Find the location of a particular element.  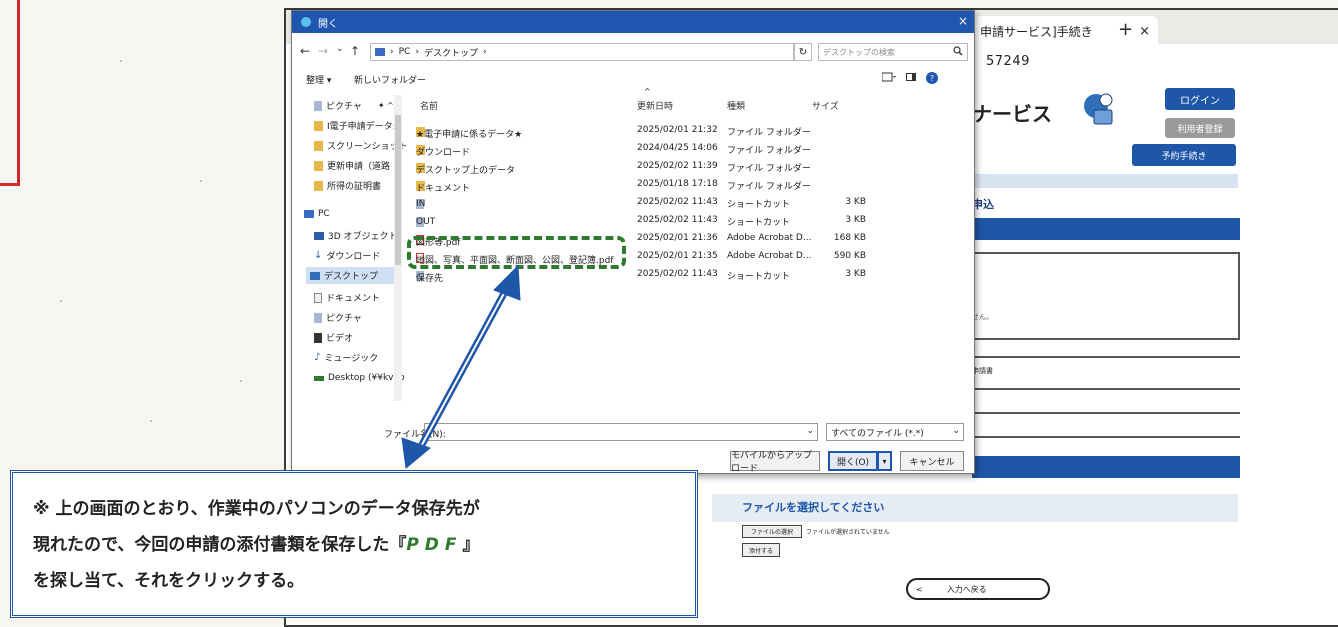

search-input: デスクトップの検索 is located at coordinates (893, 52).